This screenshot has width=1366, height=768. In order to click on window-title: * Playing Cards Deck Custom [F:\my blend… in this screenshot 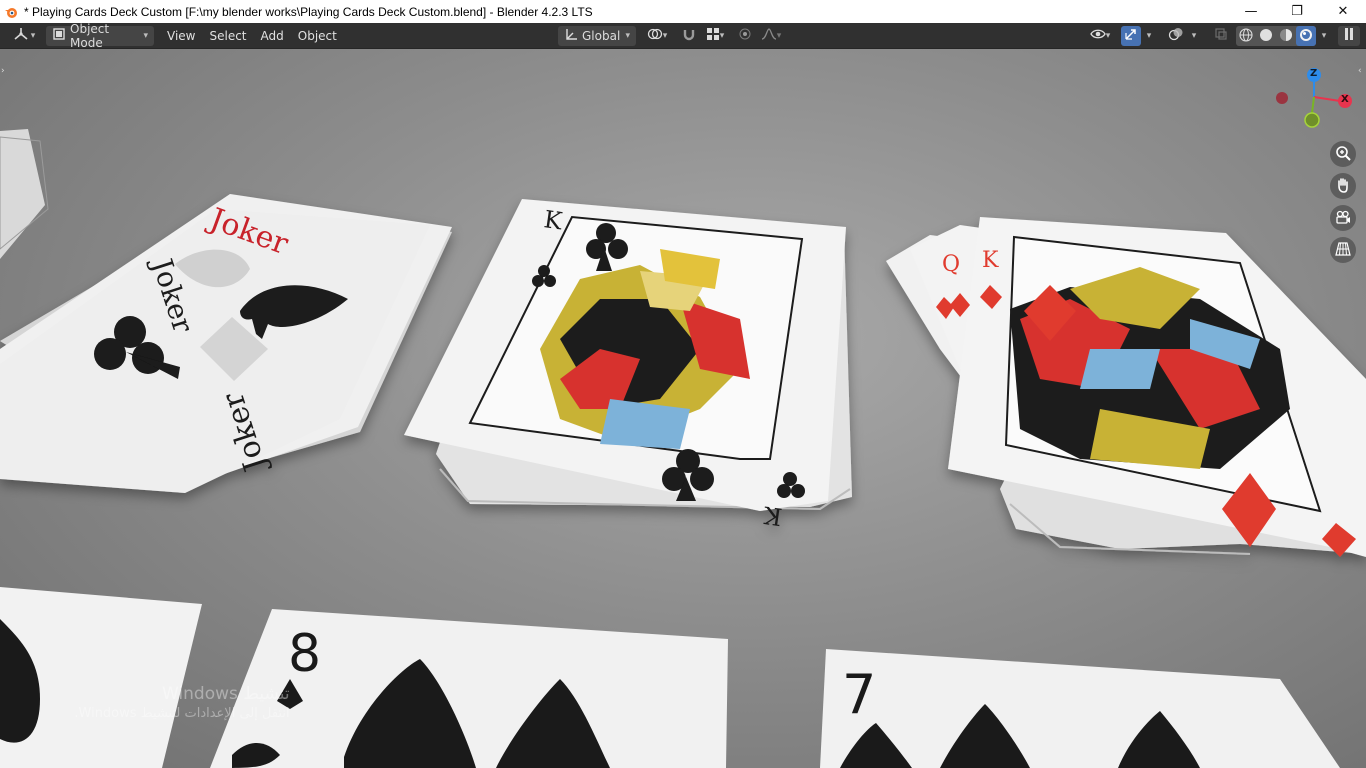, I will do `click(308, 11)`.